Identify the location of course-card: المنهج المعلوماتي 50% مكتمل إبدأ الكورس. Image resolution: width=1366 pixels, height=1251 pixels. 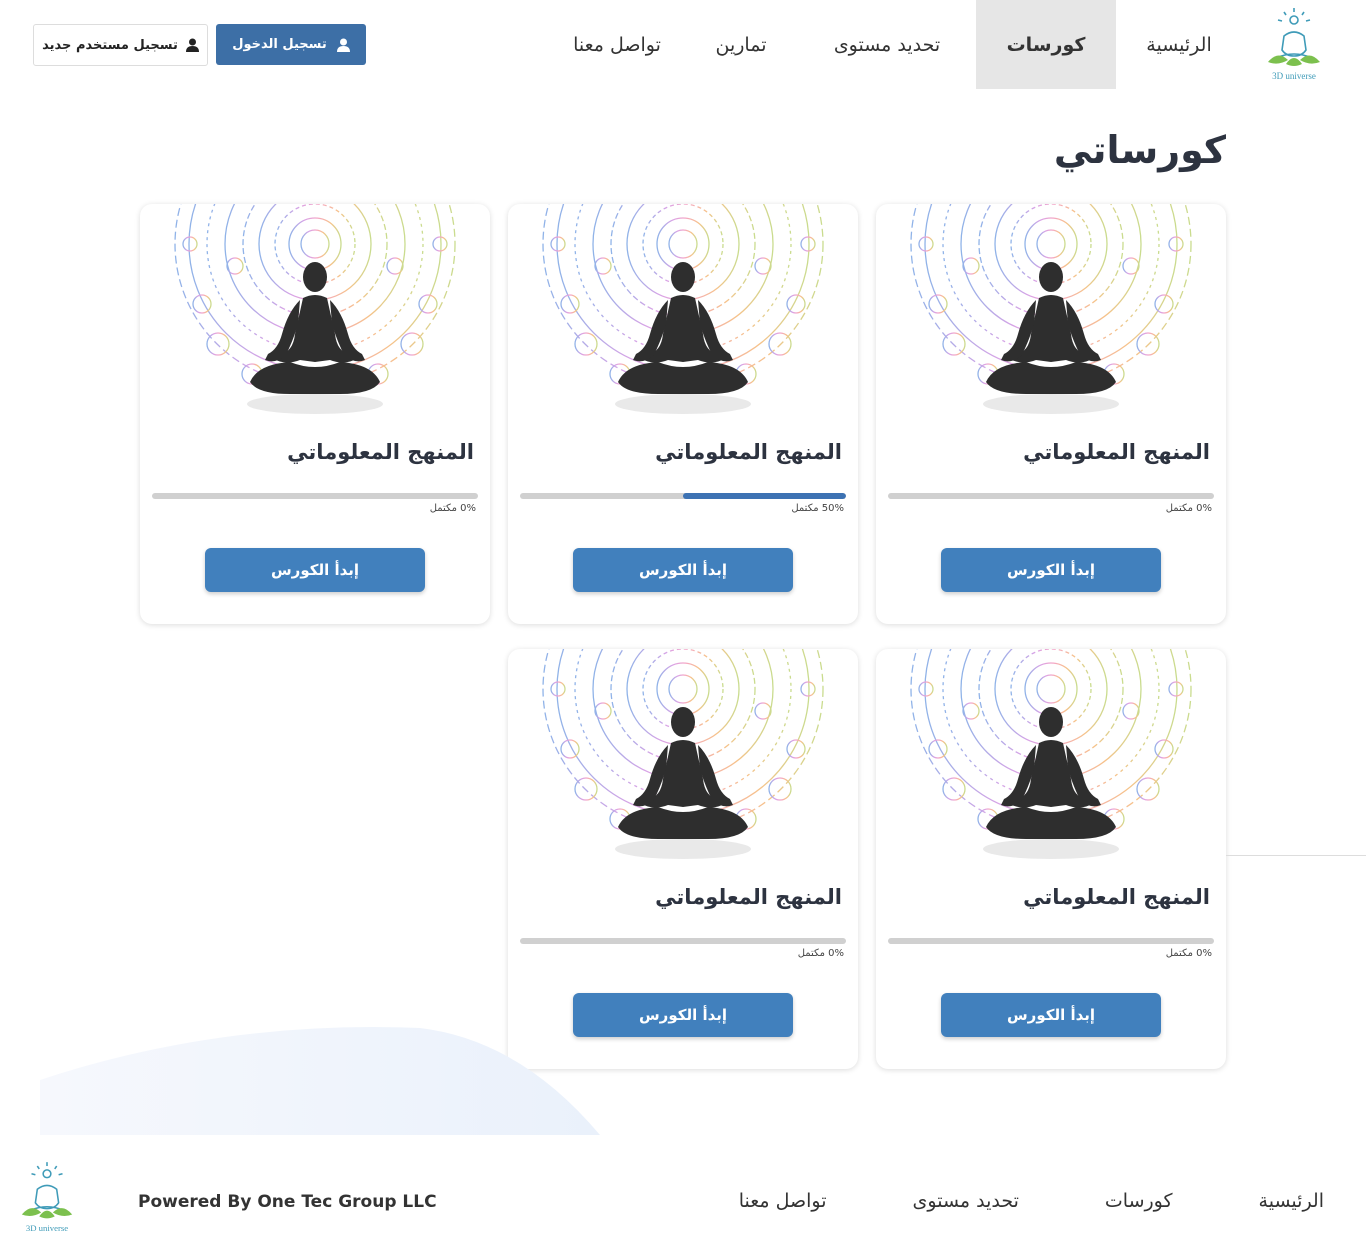
(683, 414).